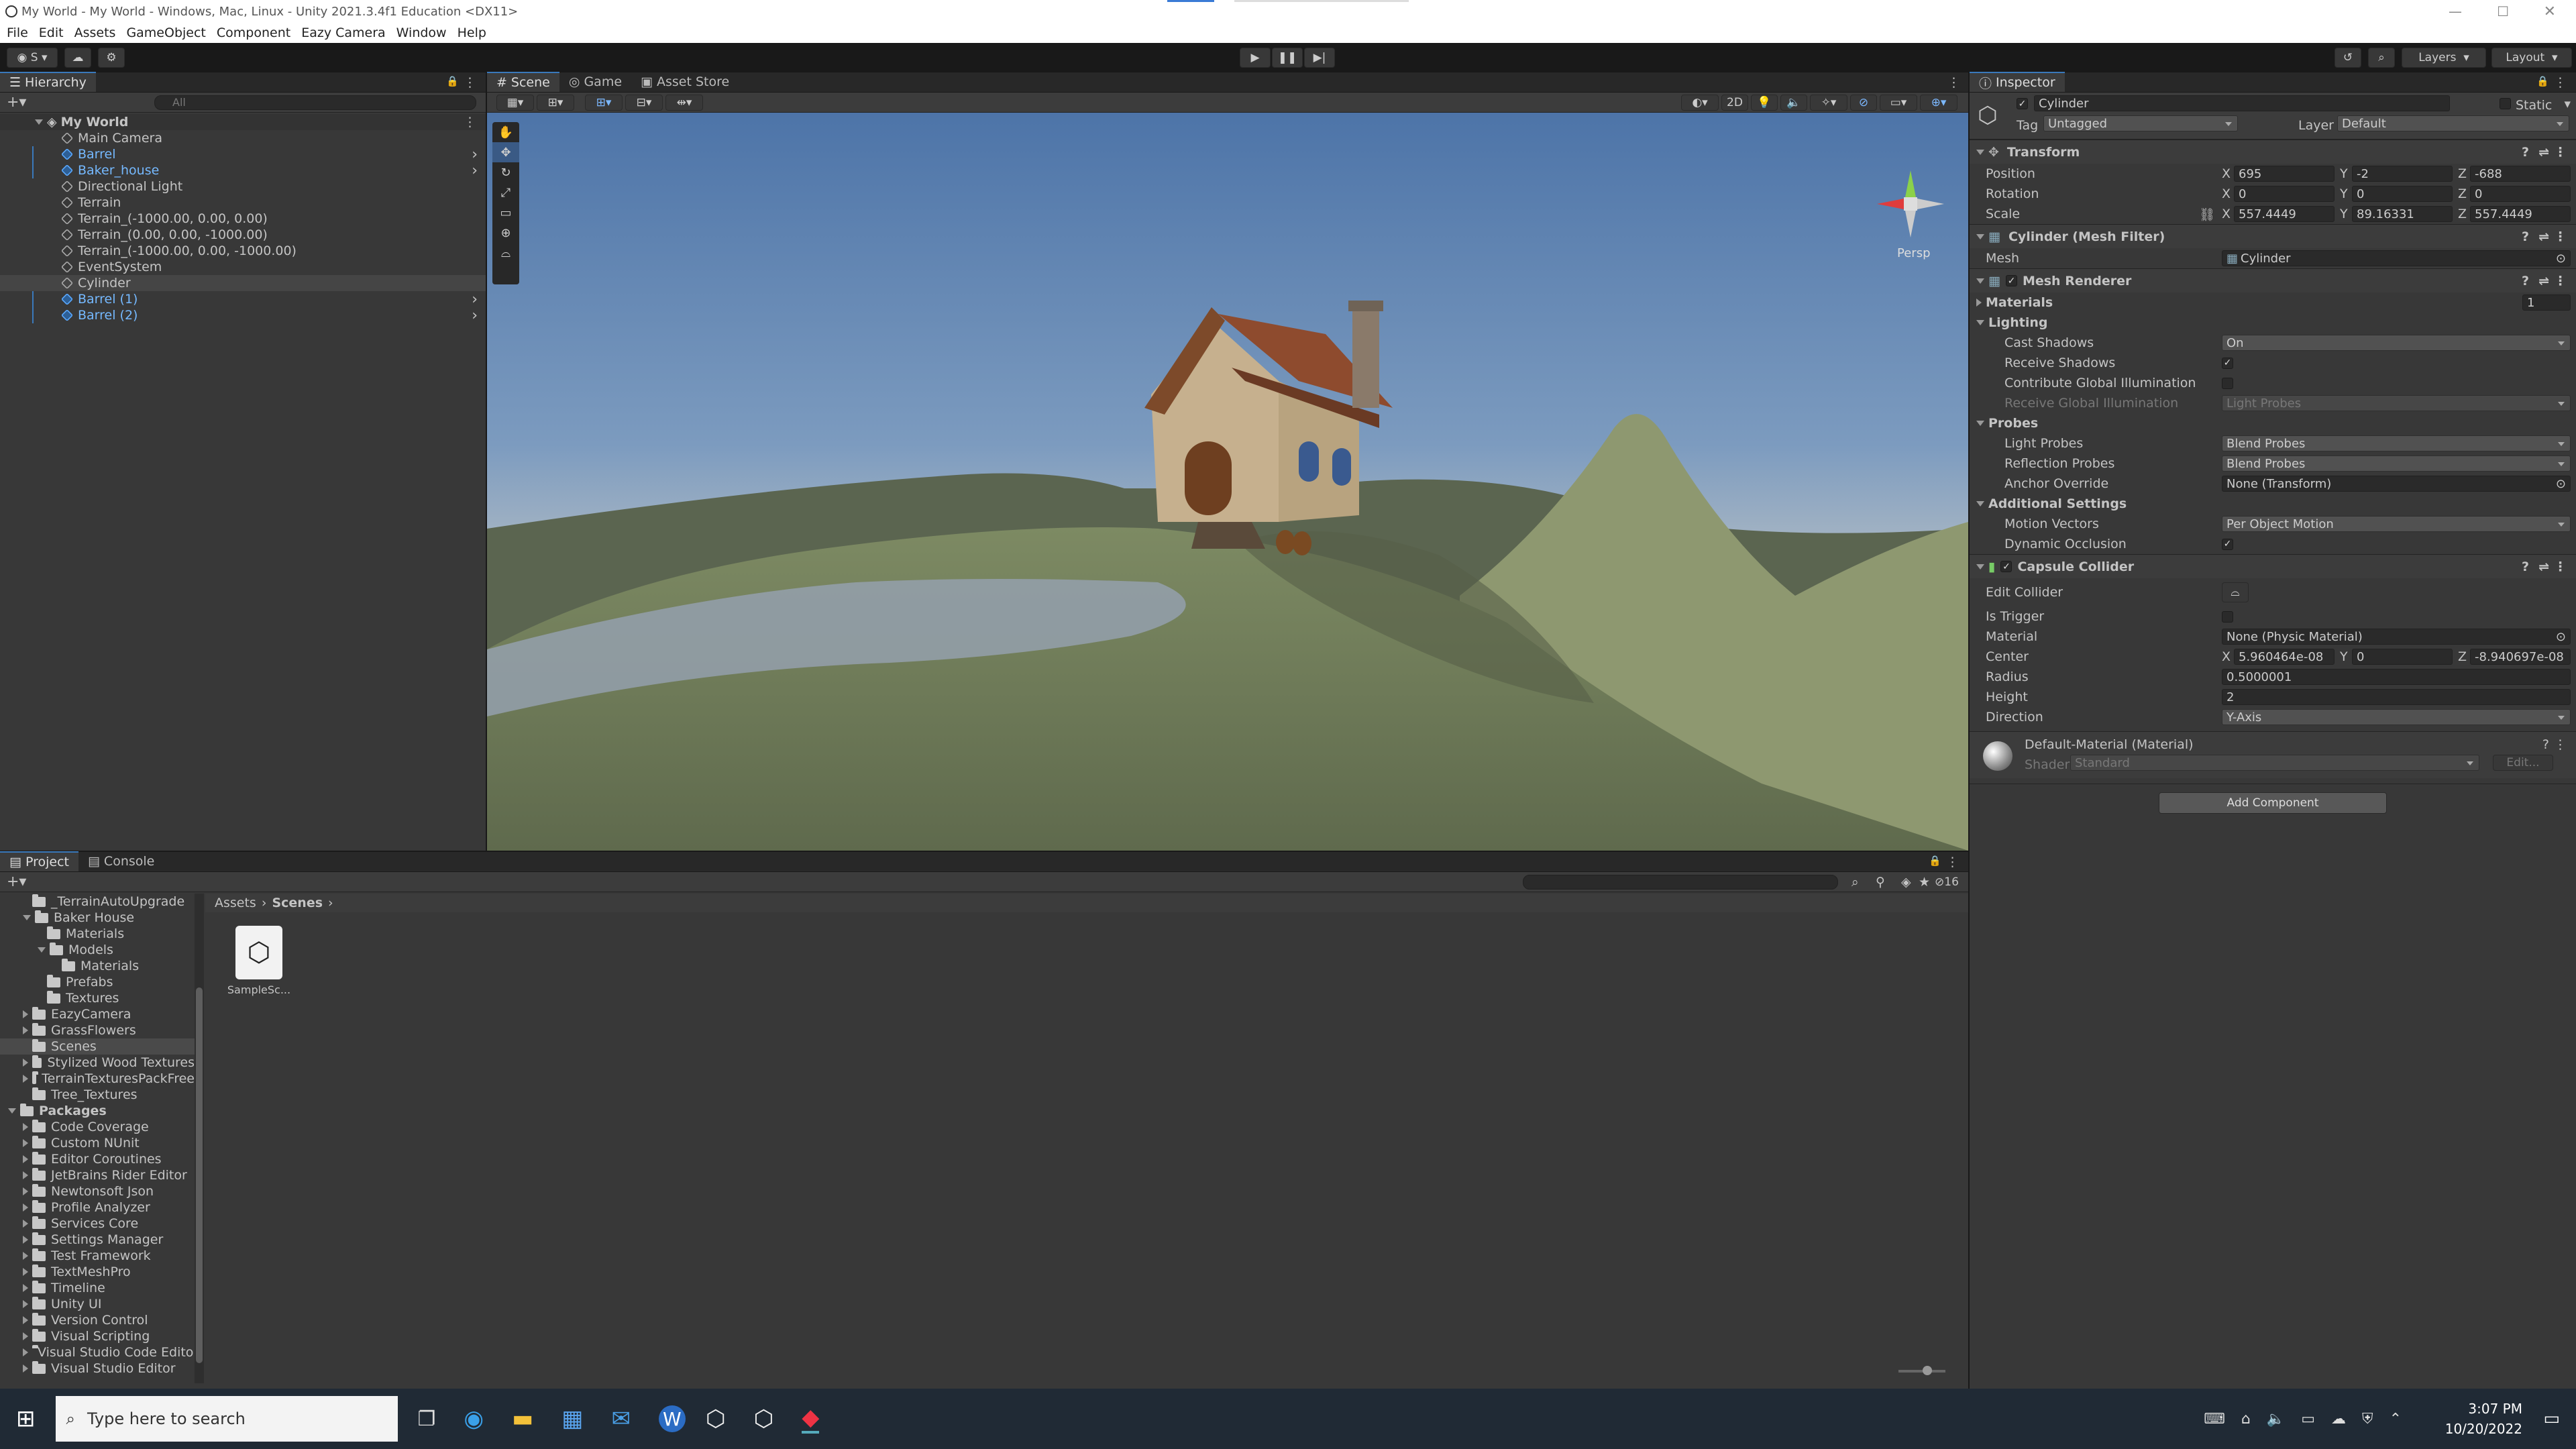 The image size is (2576, 1449). Describe the element at coordinates (97, 950) in the screenshot. I see `project-folder-item: Models` at that location.